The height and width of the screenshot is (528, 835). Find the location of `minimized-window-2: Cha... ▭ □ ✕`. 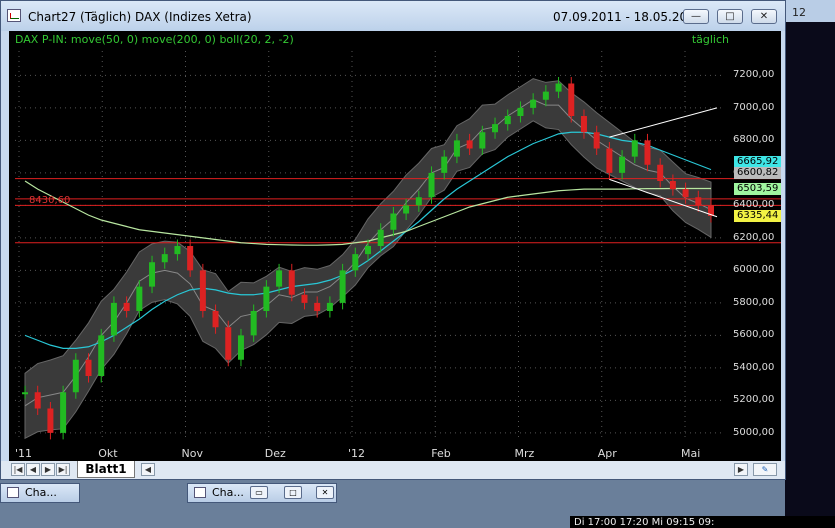

minimized-window-2: Cha... ▭ □ ✕ is located at coordinates (262, 493).